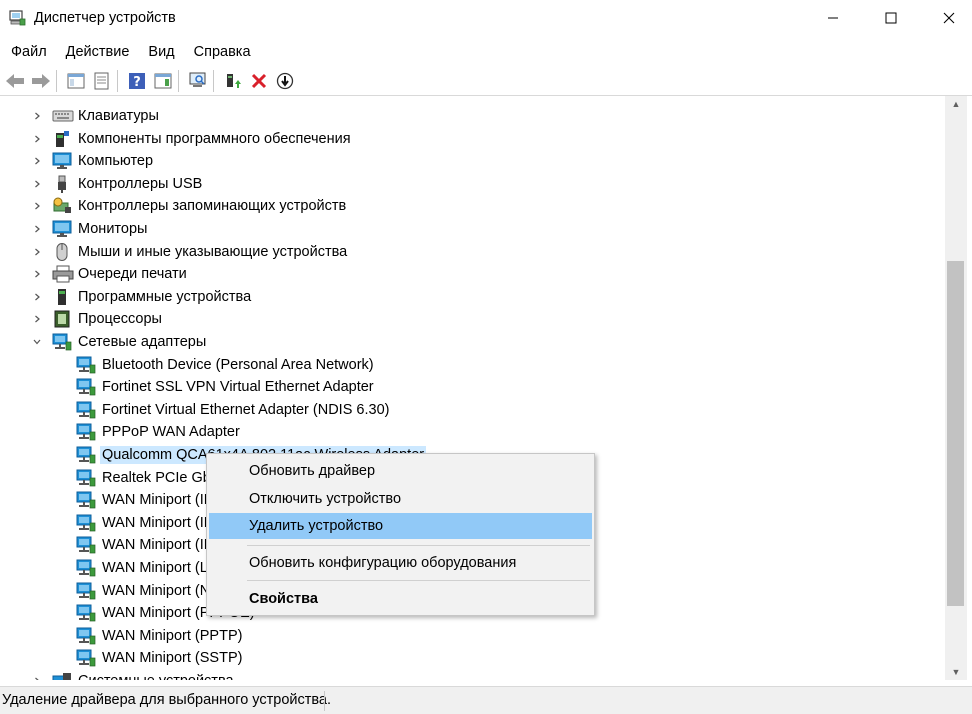 This screenshot has height=714, width=972. What do you see at coordinates (62, 676) in the screenshot?
I see `system-devices-icon` at bounding box center [62, 676].